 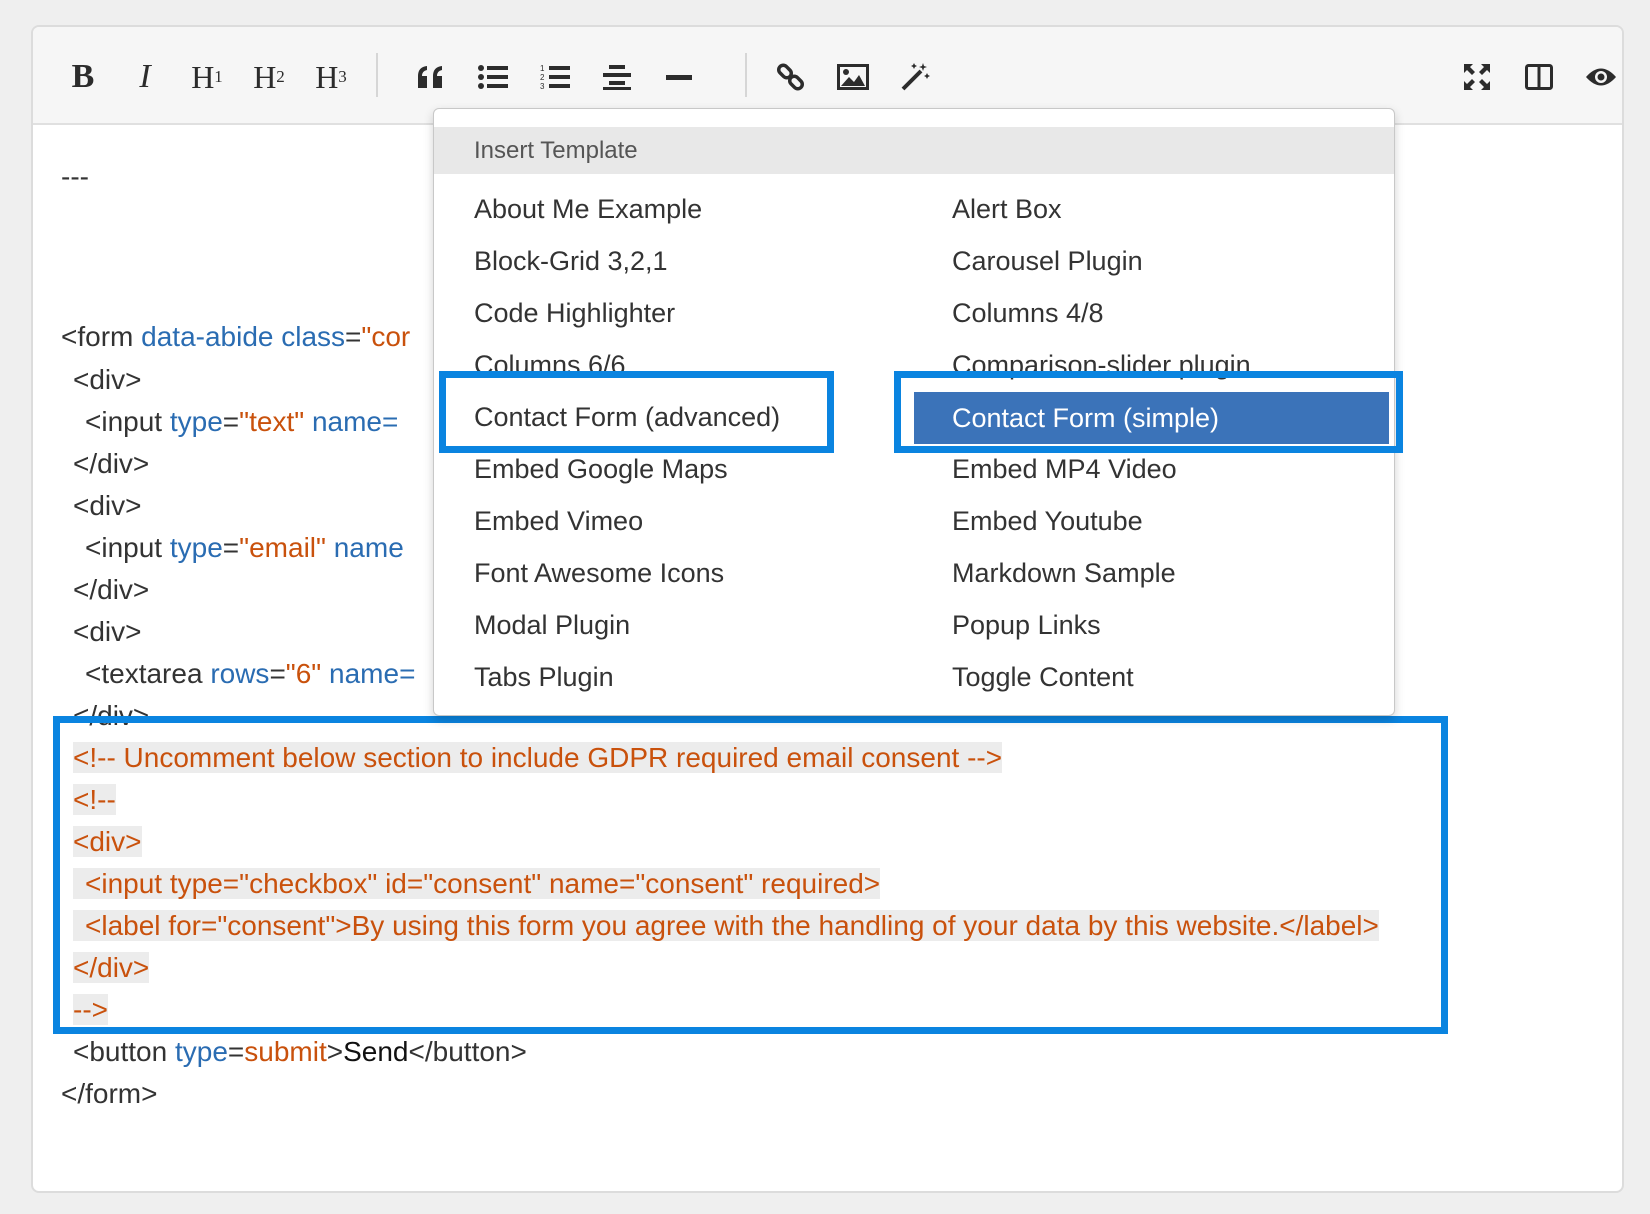 I want to click on code-token: "email", so click(x=282, y=547).